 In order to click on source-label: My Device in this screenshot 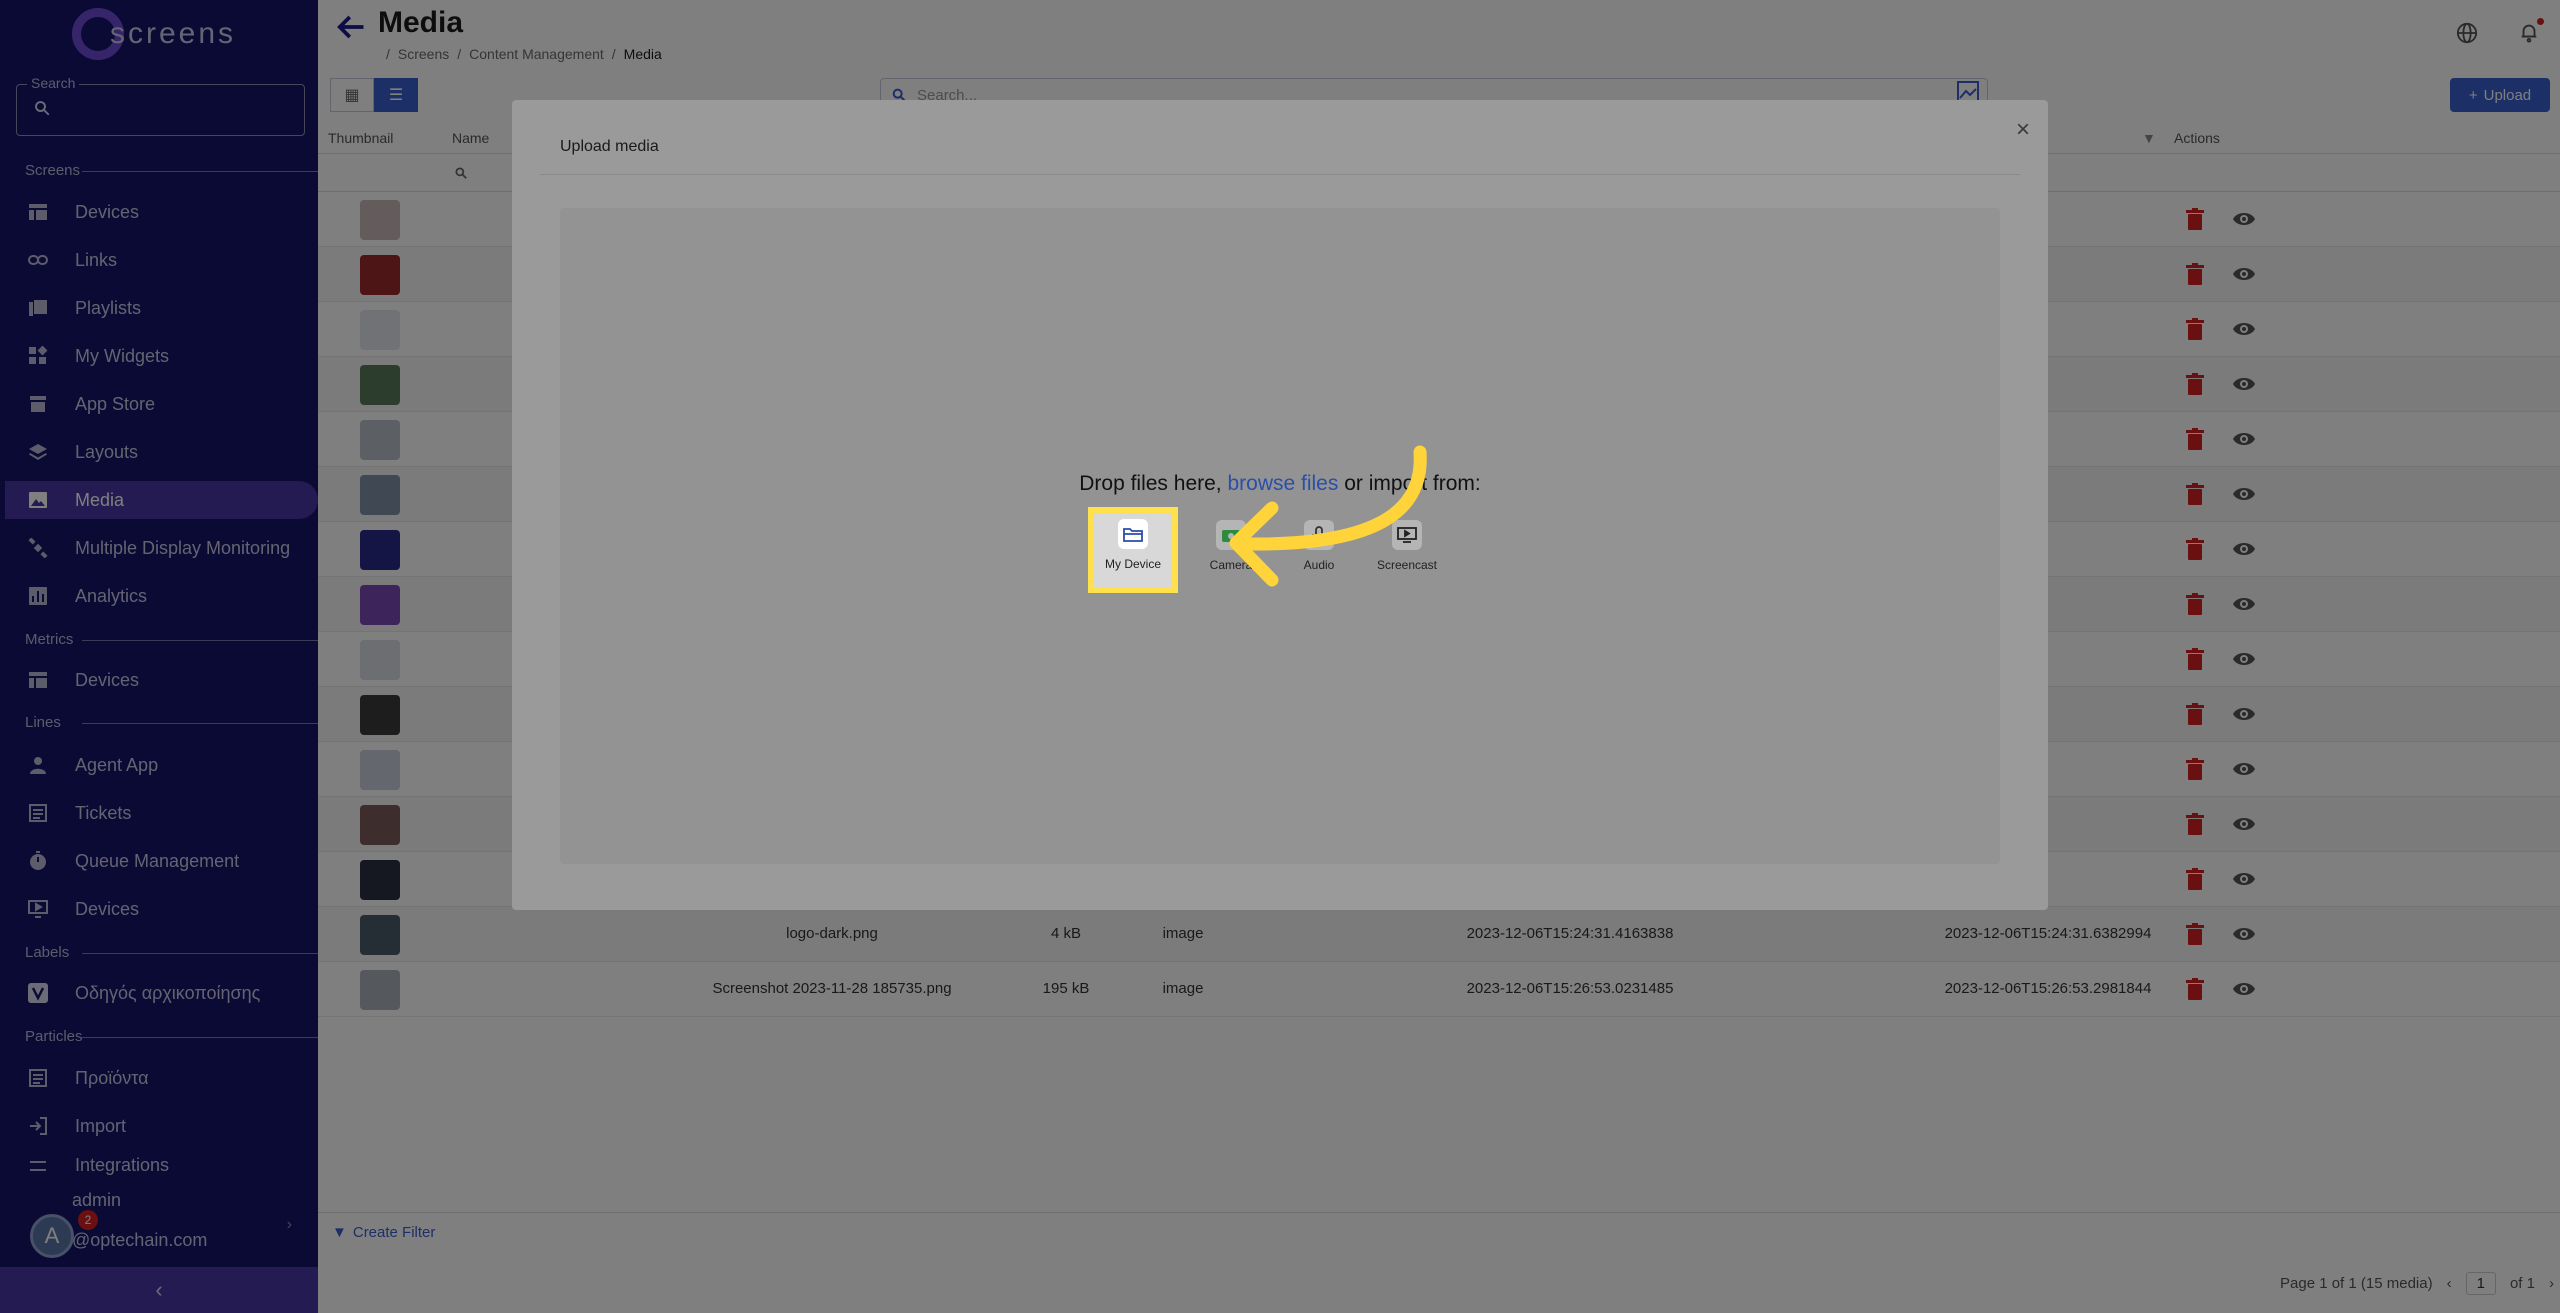, I will do `click(1132, 564)`.